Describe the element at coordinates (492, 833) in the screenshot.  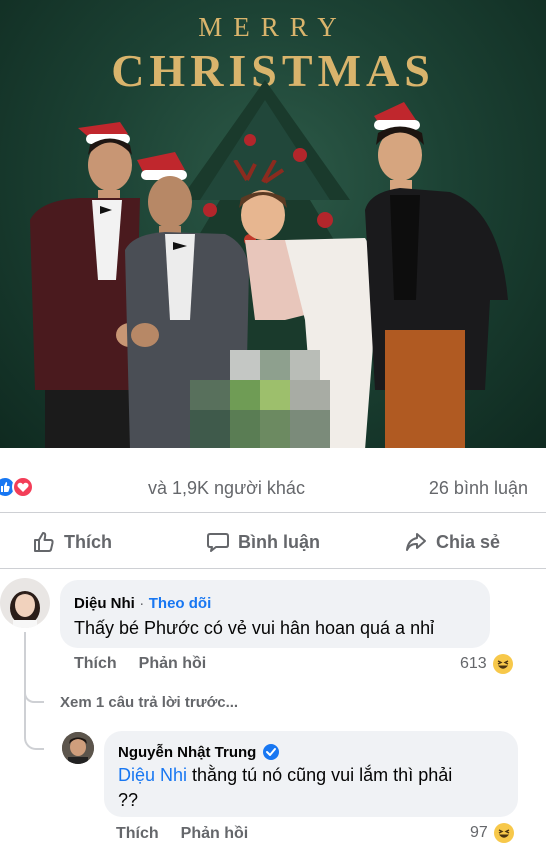
I see `reply-reaction-count: 97` at that location.